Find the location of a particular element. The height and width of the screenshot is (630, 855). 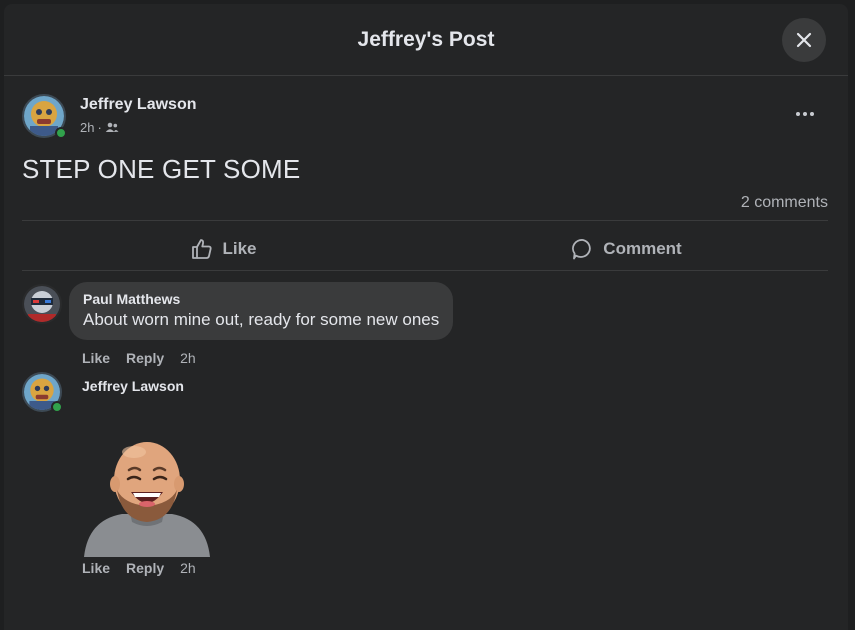

like-button: Like is located at coordinates (223, 249).